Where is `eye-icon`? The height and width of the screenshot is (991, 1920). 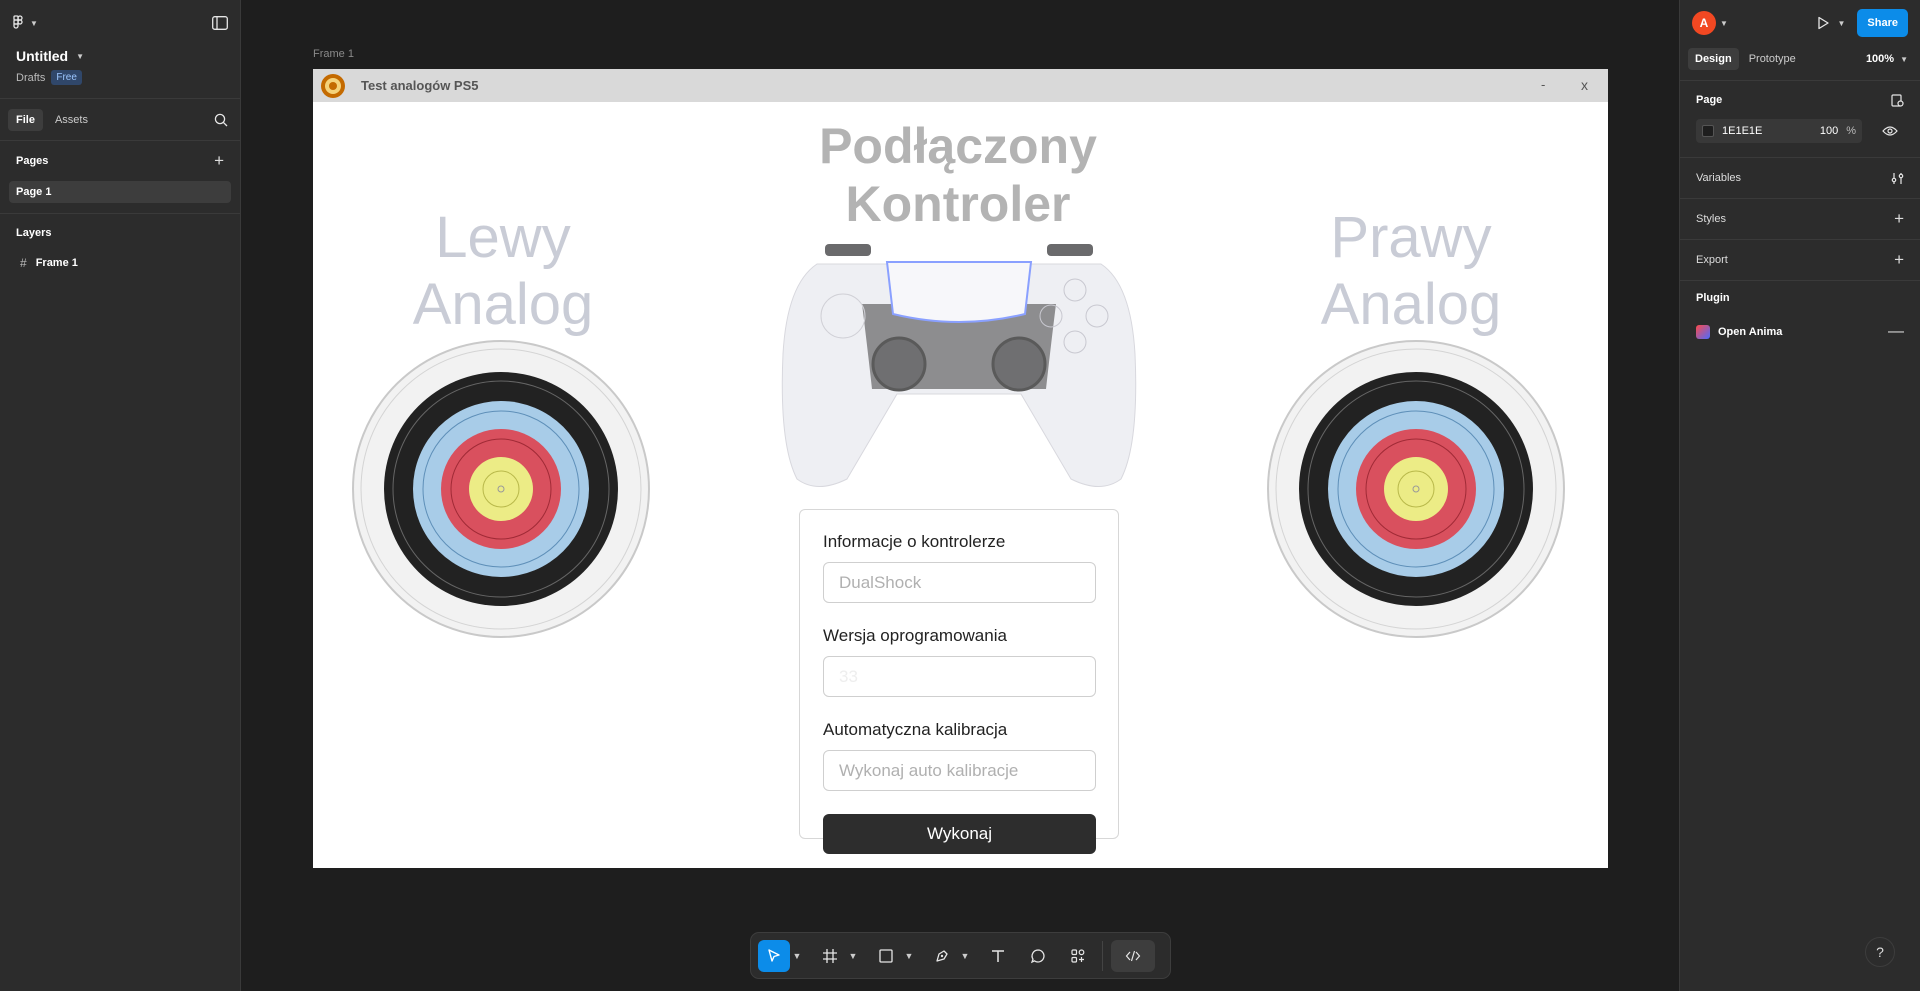 eye-icon is located at coordinates (1890, 131).